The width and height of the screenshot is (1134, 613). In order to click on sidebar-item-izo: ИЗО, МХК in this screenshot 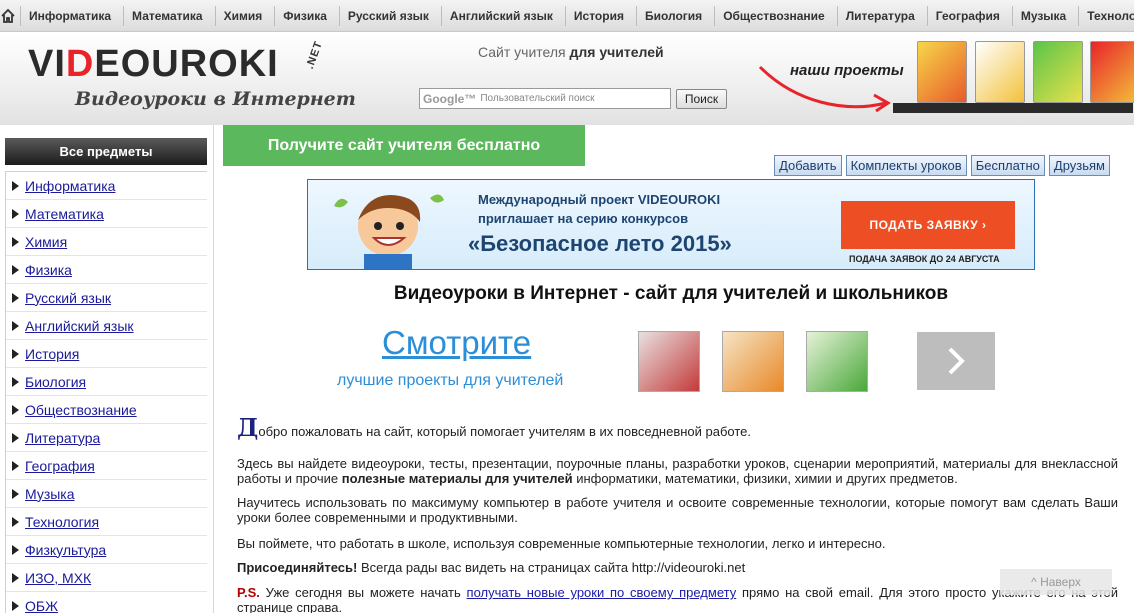, I will do `click(106, 578)`.